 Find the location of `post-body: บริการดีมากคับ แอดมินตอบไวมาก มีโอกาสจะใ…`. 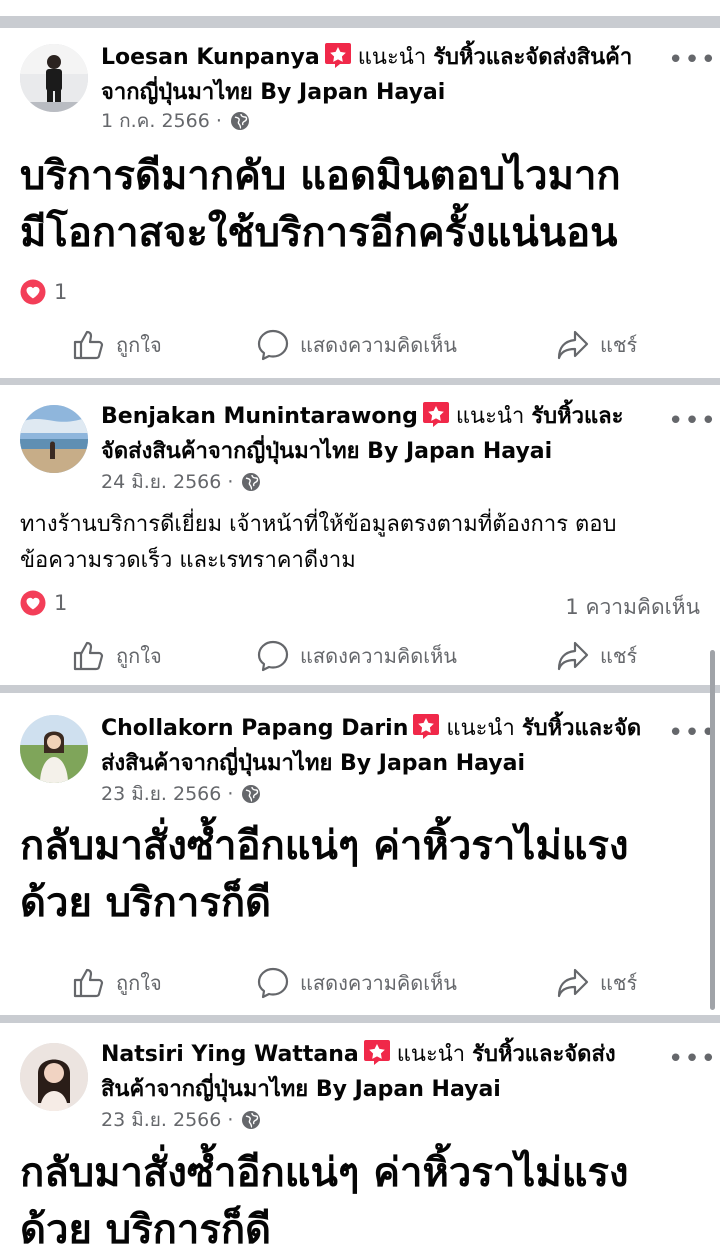

post-body: บริการดีมากคับ แอดมินตอบไวมาก มีโอกาสจะใ… is located at coordinates (360, 205).